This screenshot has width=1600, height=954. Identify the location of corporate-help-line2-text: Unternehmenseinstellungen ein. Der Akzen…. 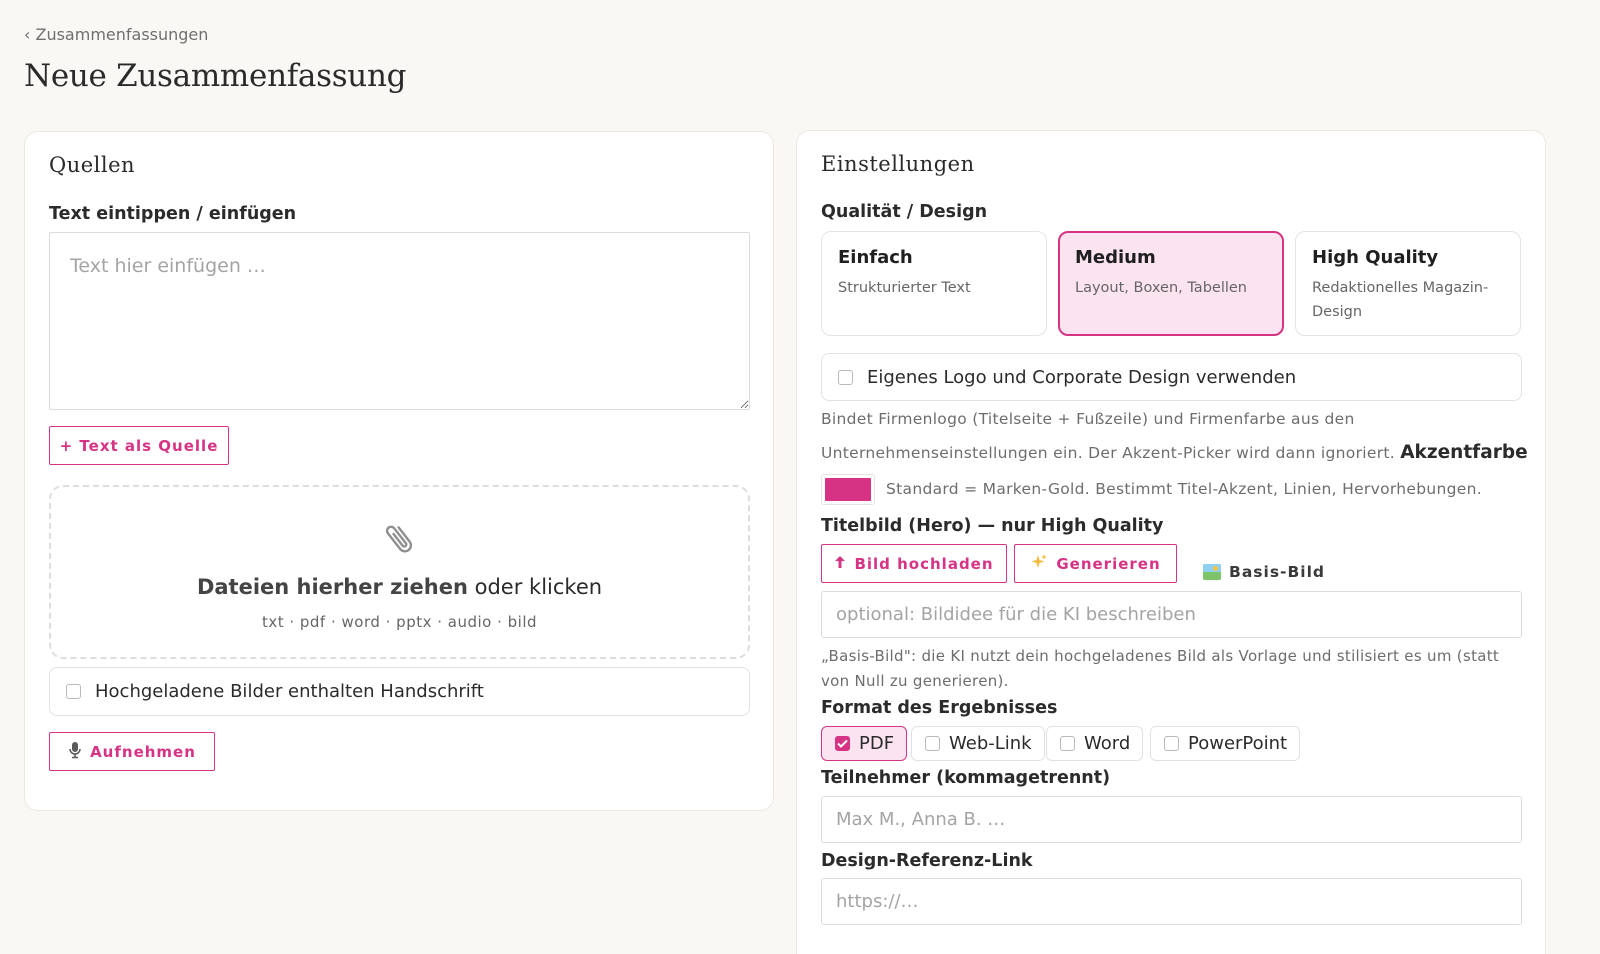
(1108, 453).